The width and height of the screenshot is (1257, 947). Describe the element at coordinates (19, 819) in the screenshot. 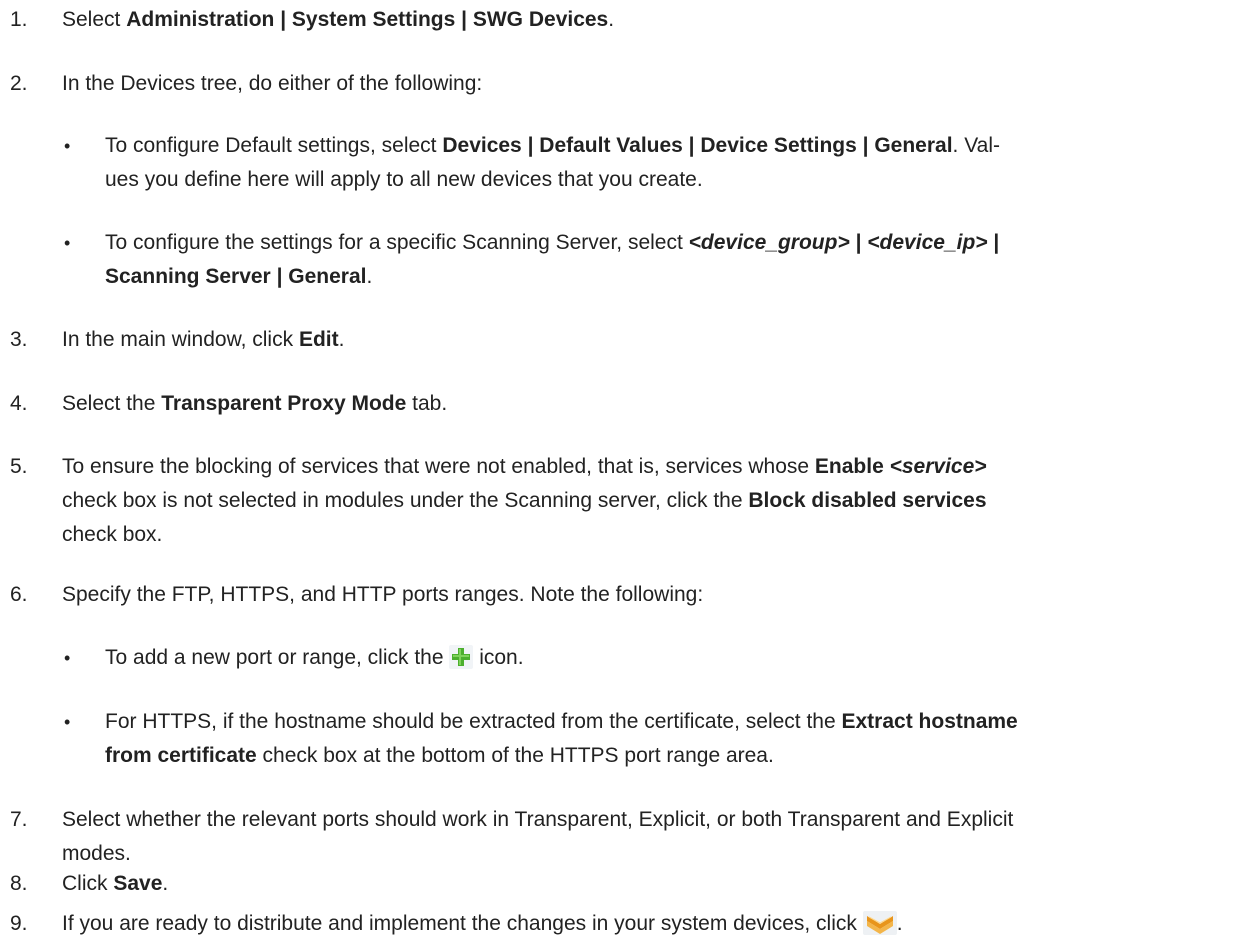

I see `step-number: 7.` at that location.